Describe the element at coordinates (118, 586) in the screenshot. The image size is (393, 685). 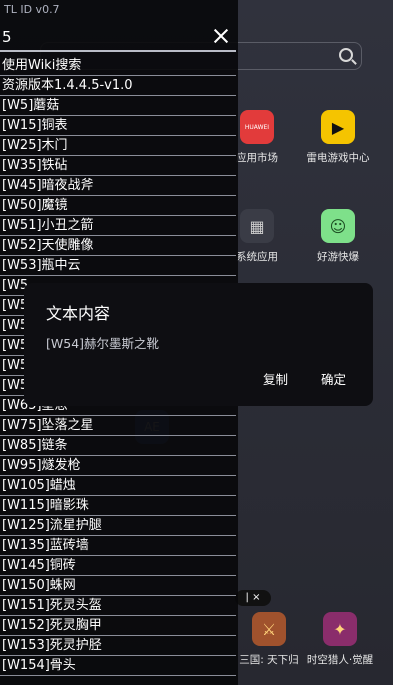
I see `list-item: [W150]蛛网` at that location.